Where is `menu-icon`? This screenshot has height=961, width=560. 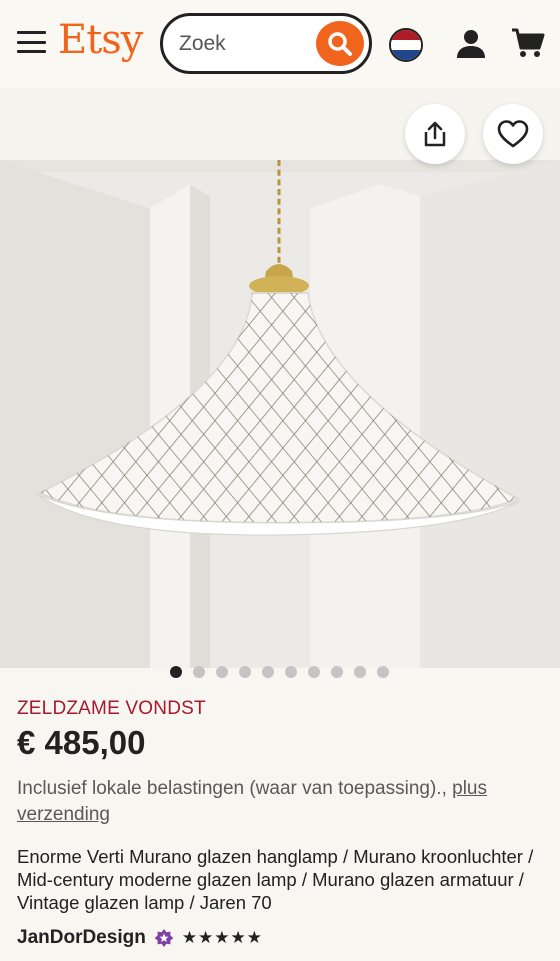
menu-icon is located at coordinates (31, 42).